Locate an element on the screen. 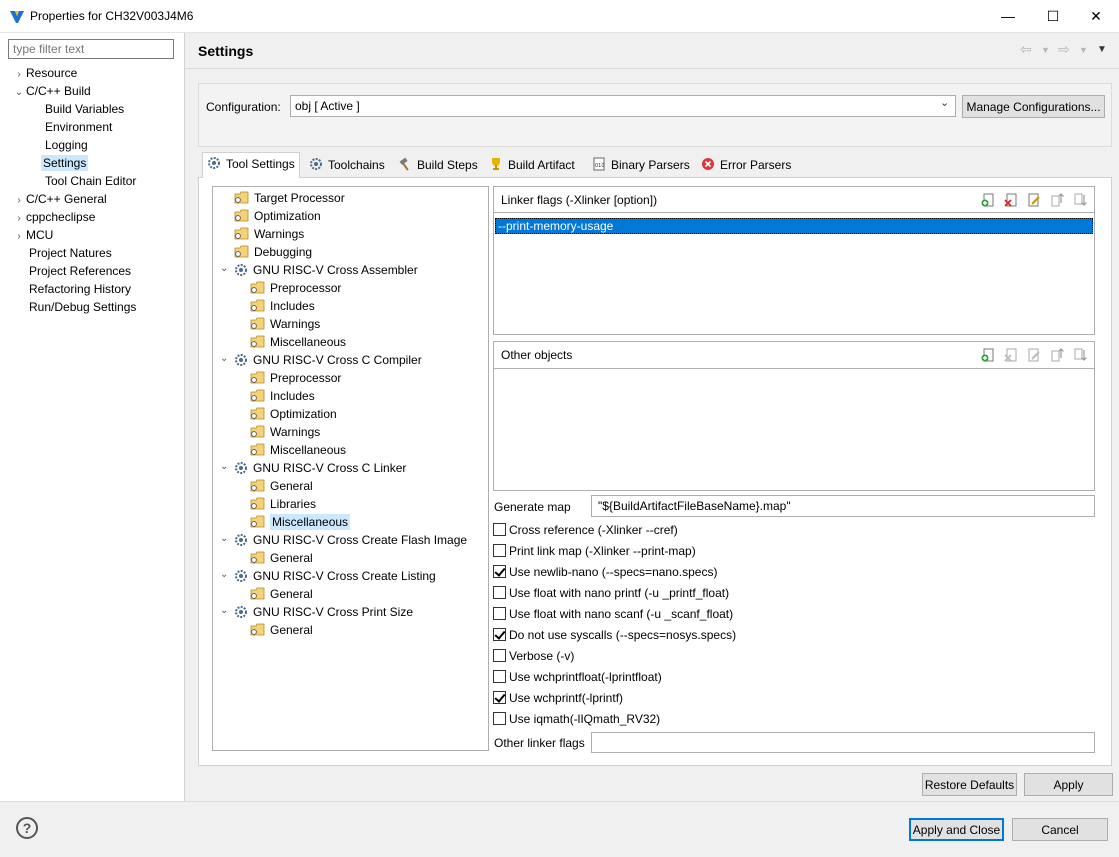 The width and height of the screenshot is (1119, 857). chevron-right-icon: › is located at coordinates (19, 237).